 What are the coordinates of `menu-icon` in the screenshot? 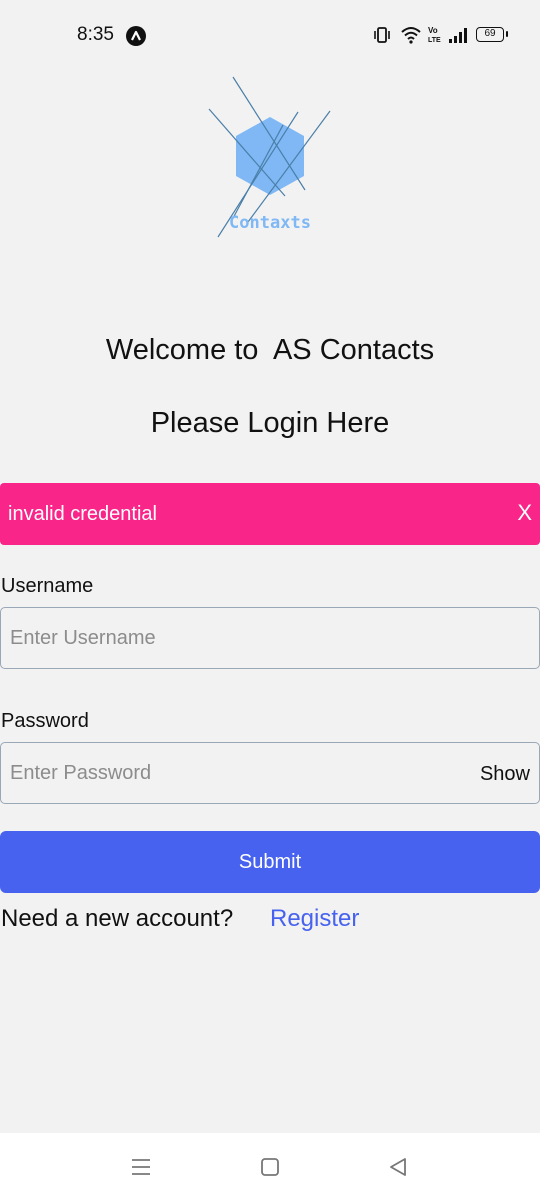 It's located at (141, 1167).